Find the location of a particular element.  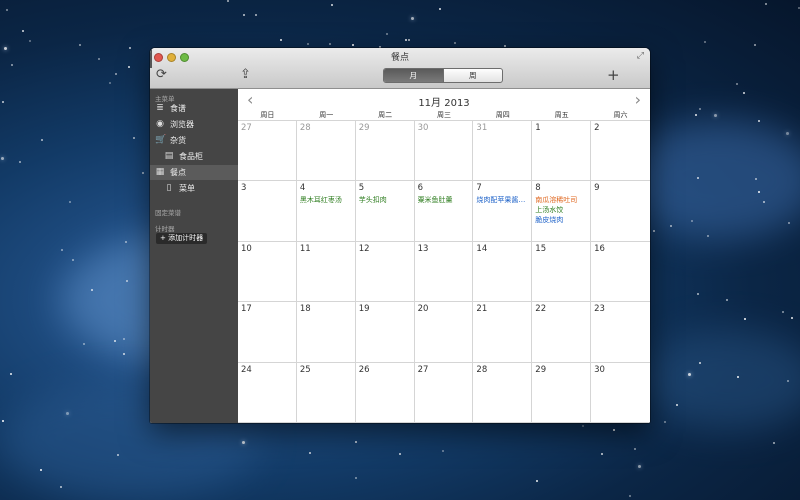

share-icon: ⇪ is located at coordinates (245, 75).